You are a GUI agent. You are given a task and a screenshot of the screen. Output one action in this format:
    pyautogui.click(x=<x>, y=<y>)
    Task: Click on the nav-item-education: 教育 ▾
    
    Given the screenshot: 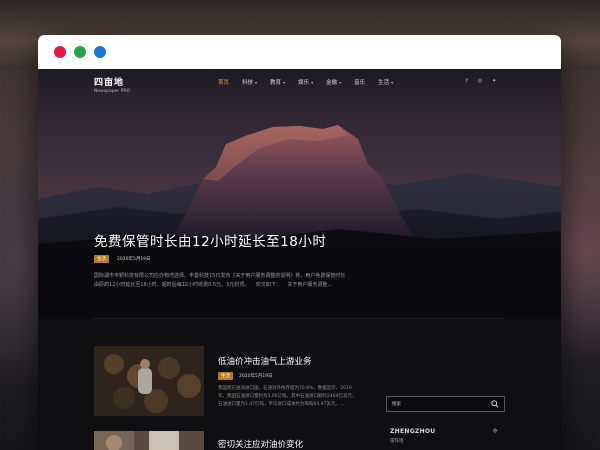 What is the action you would take?
    pyautogui.click(x=277, y=82)
    